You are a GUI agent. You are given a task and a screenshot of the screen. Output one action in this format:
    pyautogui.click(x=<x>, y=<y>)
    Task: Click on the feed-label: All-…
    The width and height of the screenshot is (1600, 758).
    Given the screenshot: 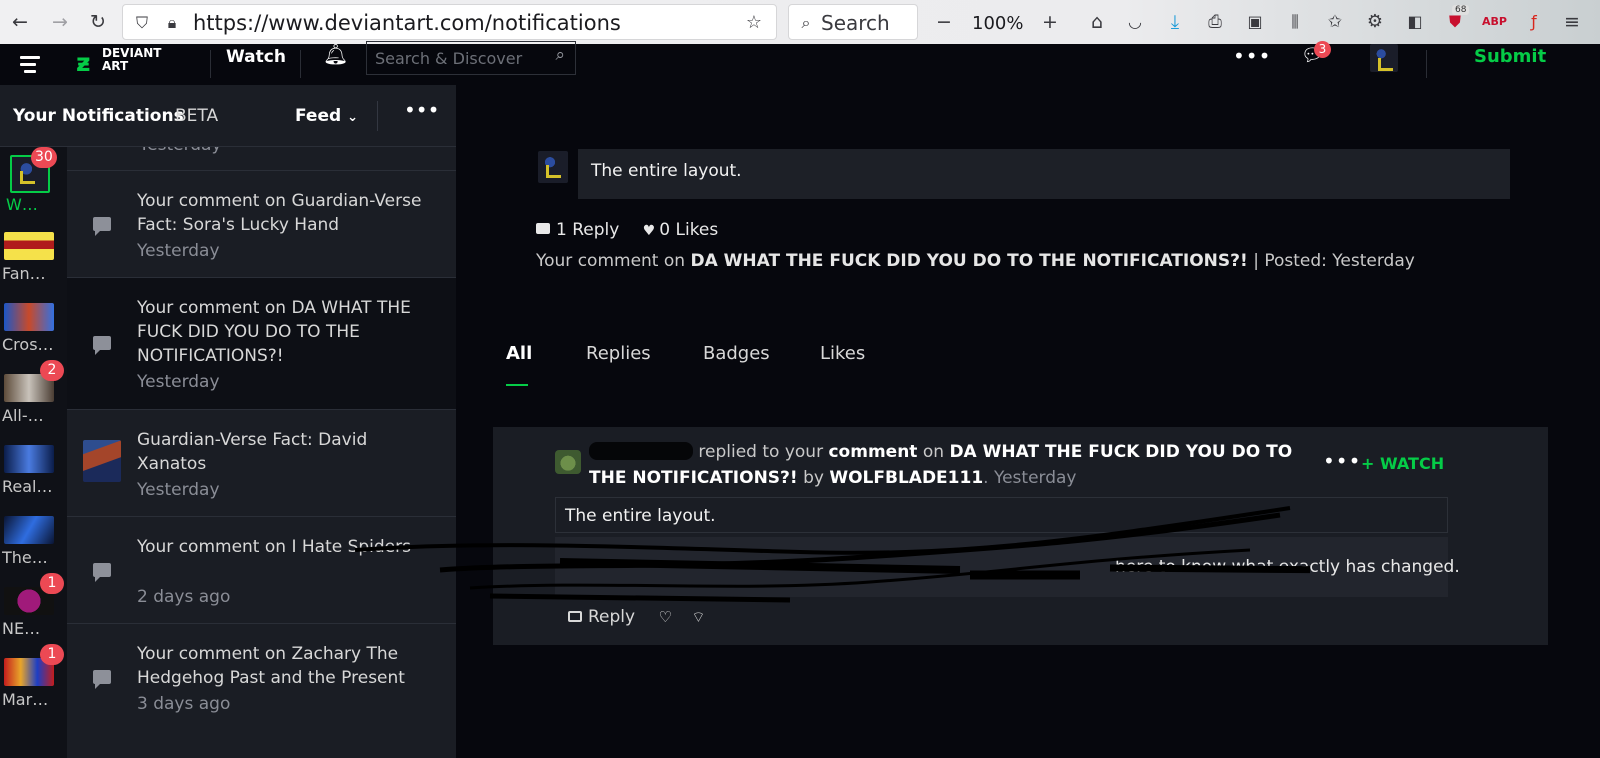 What is the action you would take?
    pyautogui.click(x=23, y=415)
    